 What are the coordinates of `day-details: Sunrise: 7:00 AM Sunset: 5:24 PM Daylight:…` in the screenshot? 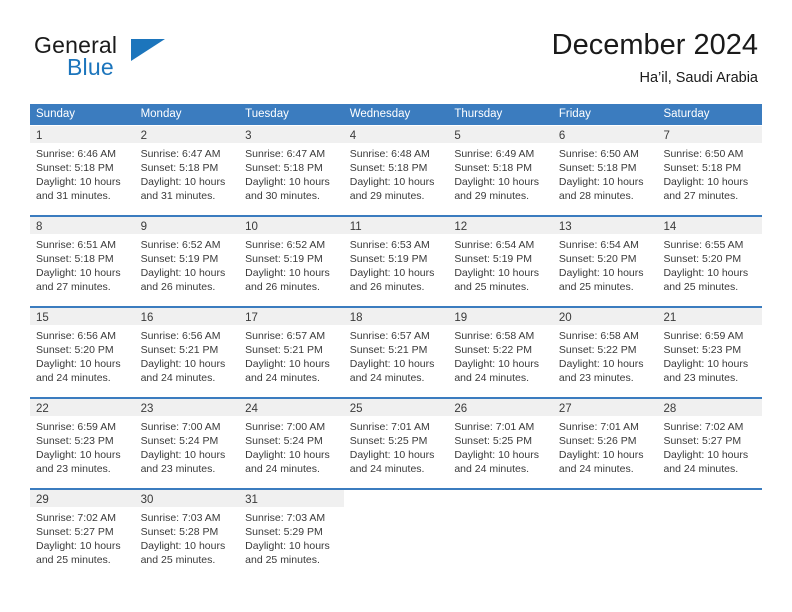 It's located at (291, 446).